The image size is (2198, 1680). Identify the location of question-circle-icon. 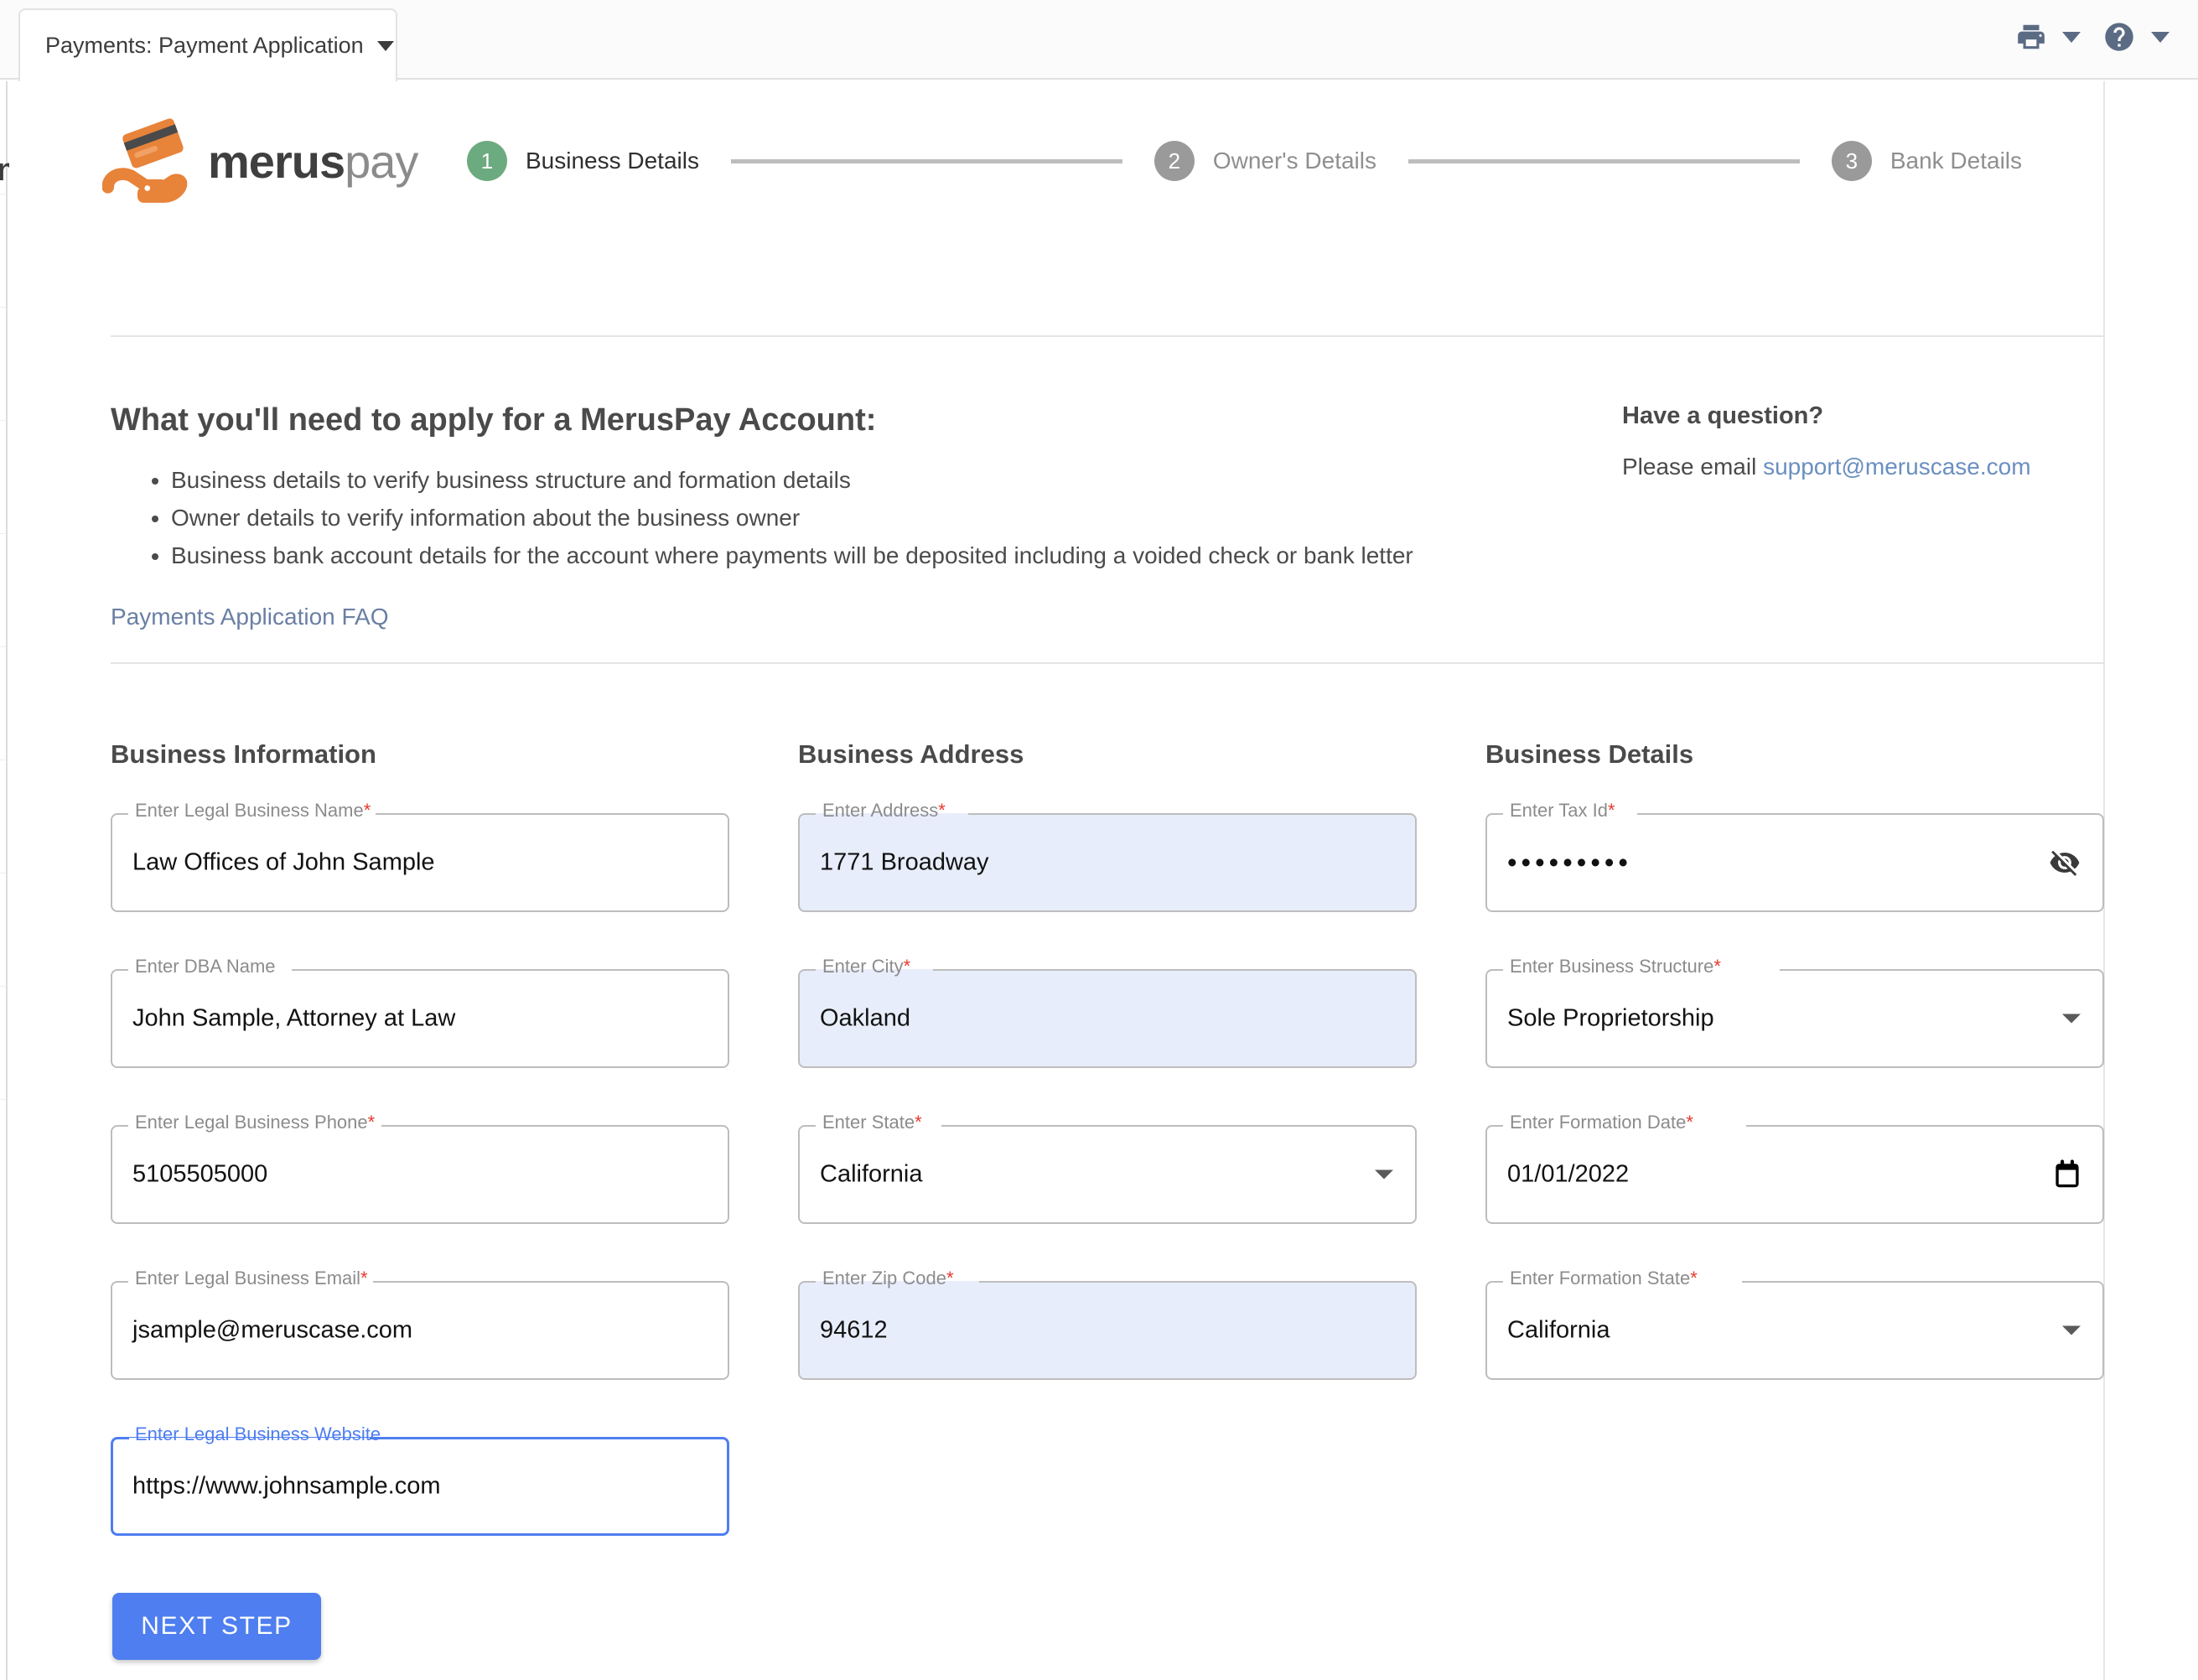
(2119, 37).